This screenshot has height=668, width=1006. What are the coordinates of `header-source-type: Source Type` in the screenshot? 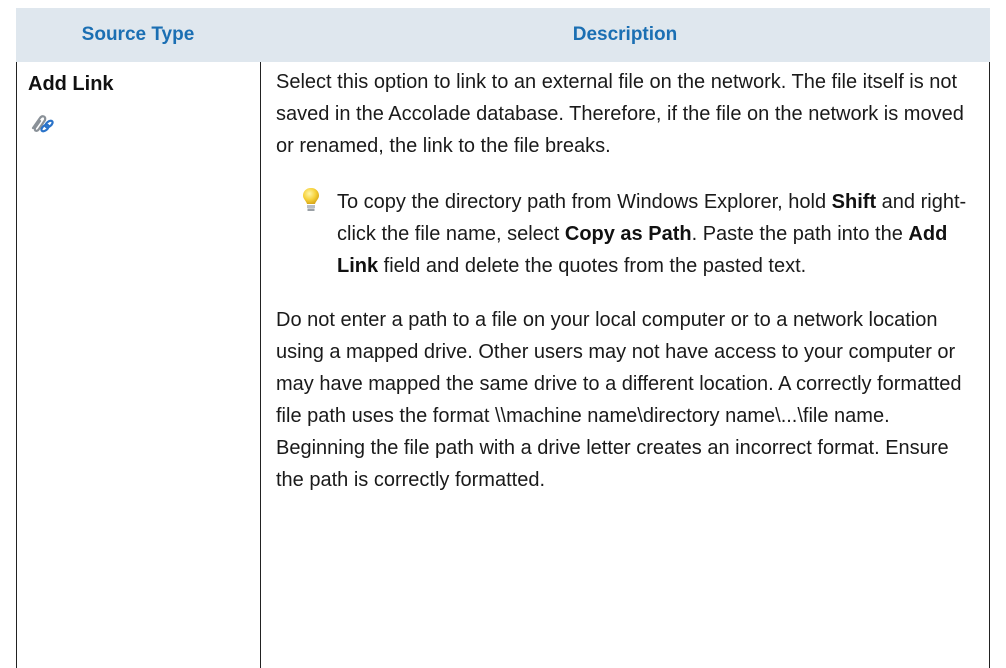 It's located at (138, 34).